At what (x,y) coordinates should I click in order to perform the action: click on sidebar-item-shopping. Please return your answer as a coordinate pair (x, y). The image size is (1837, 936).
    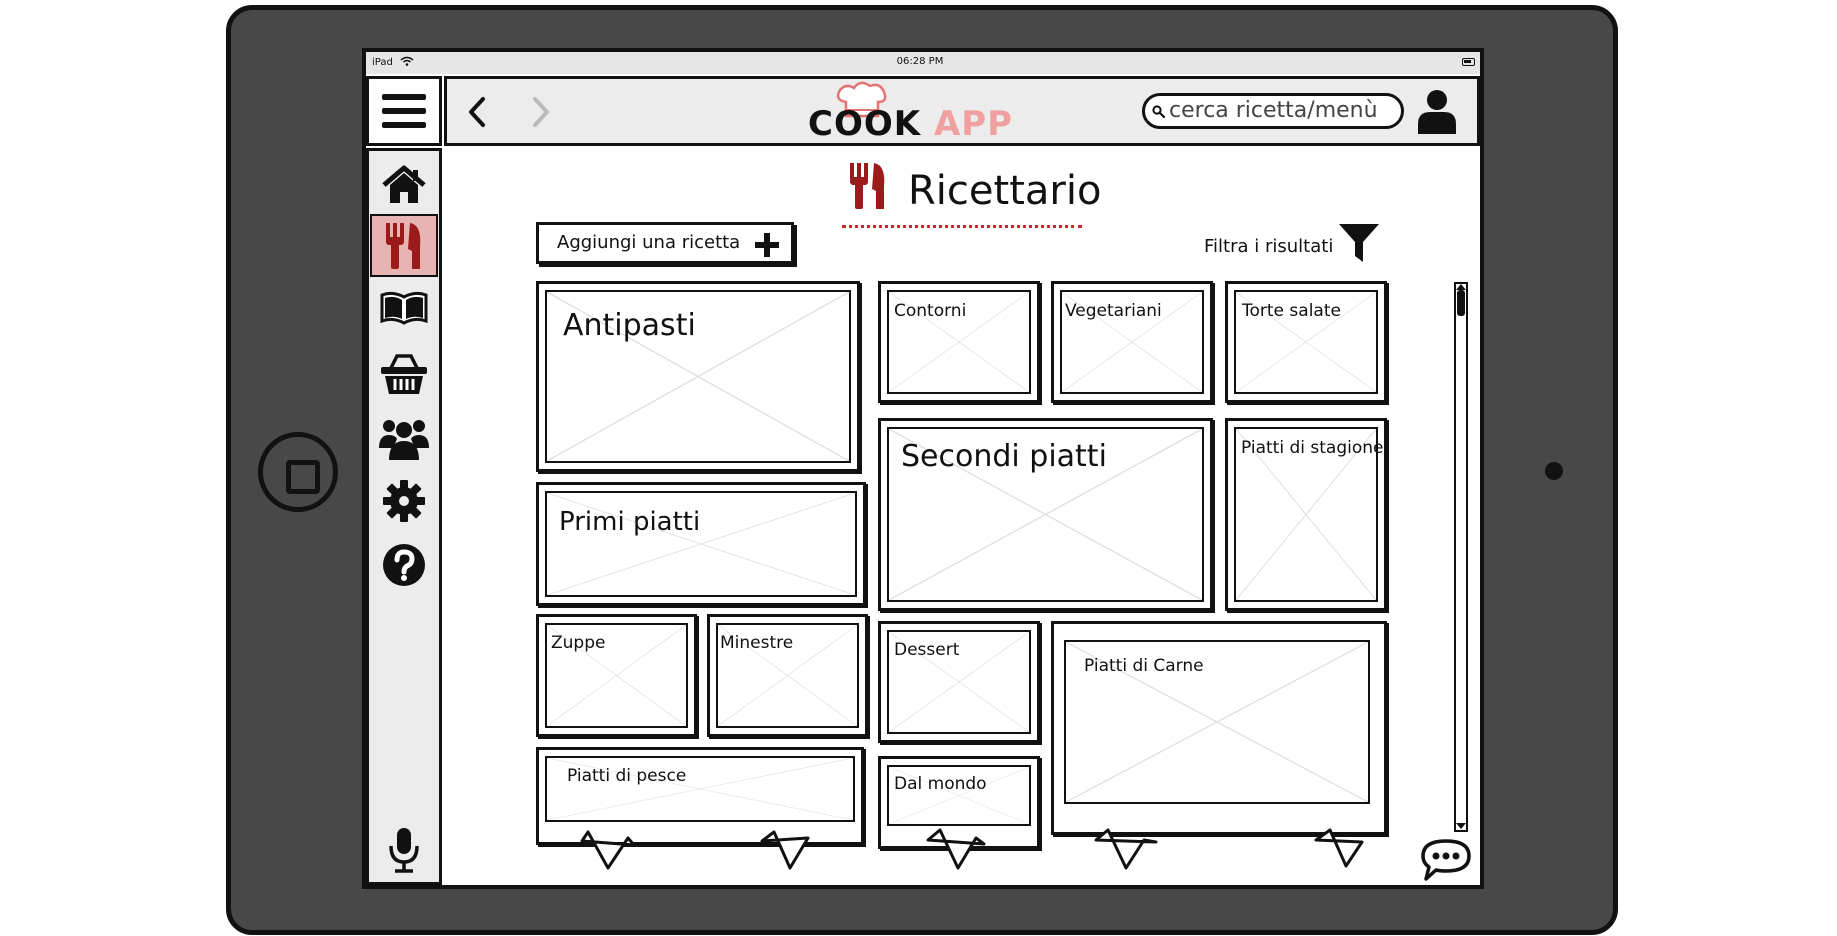
    Looking at the image, I should click on (404, 374).